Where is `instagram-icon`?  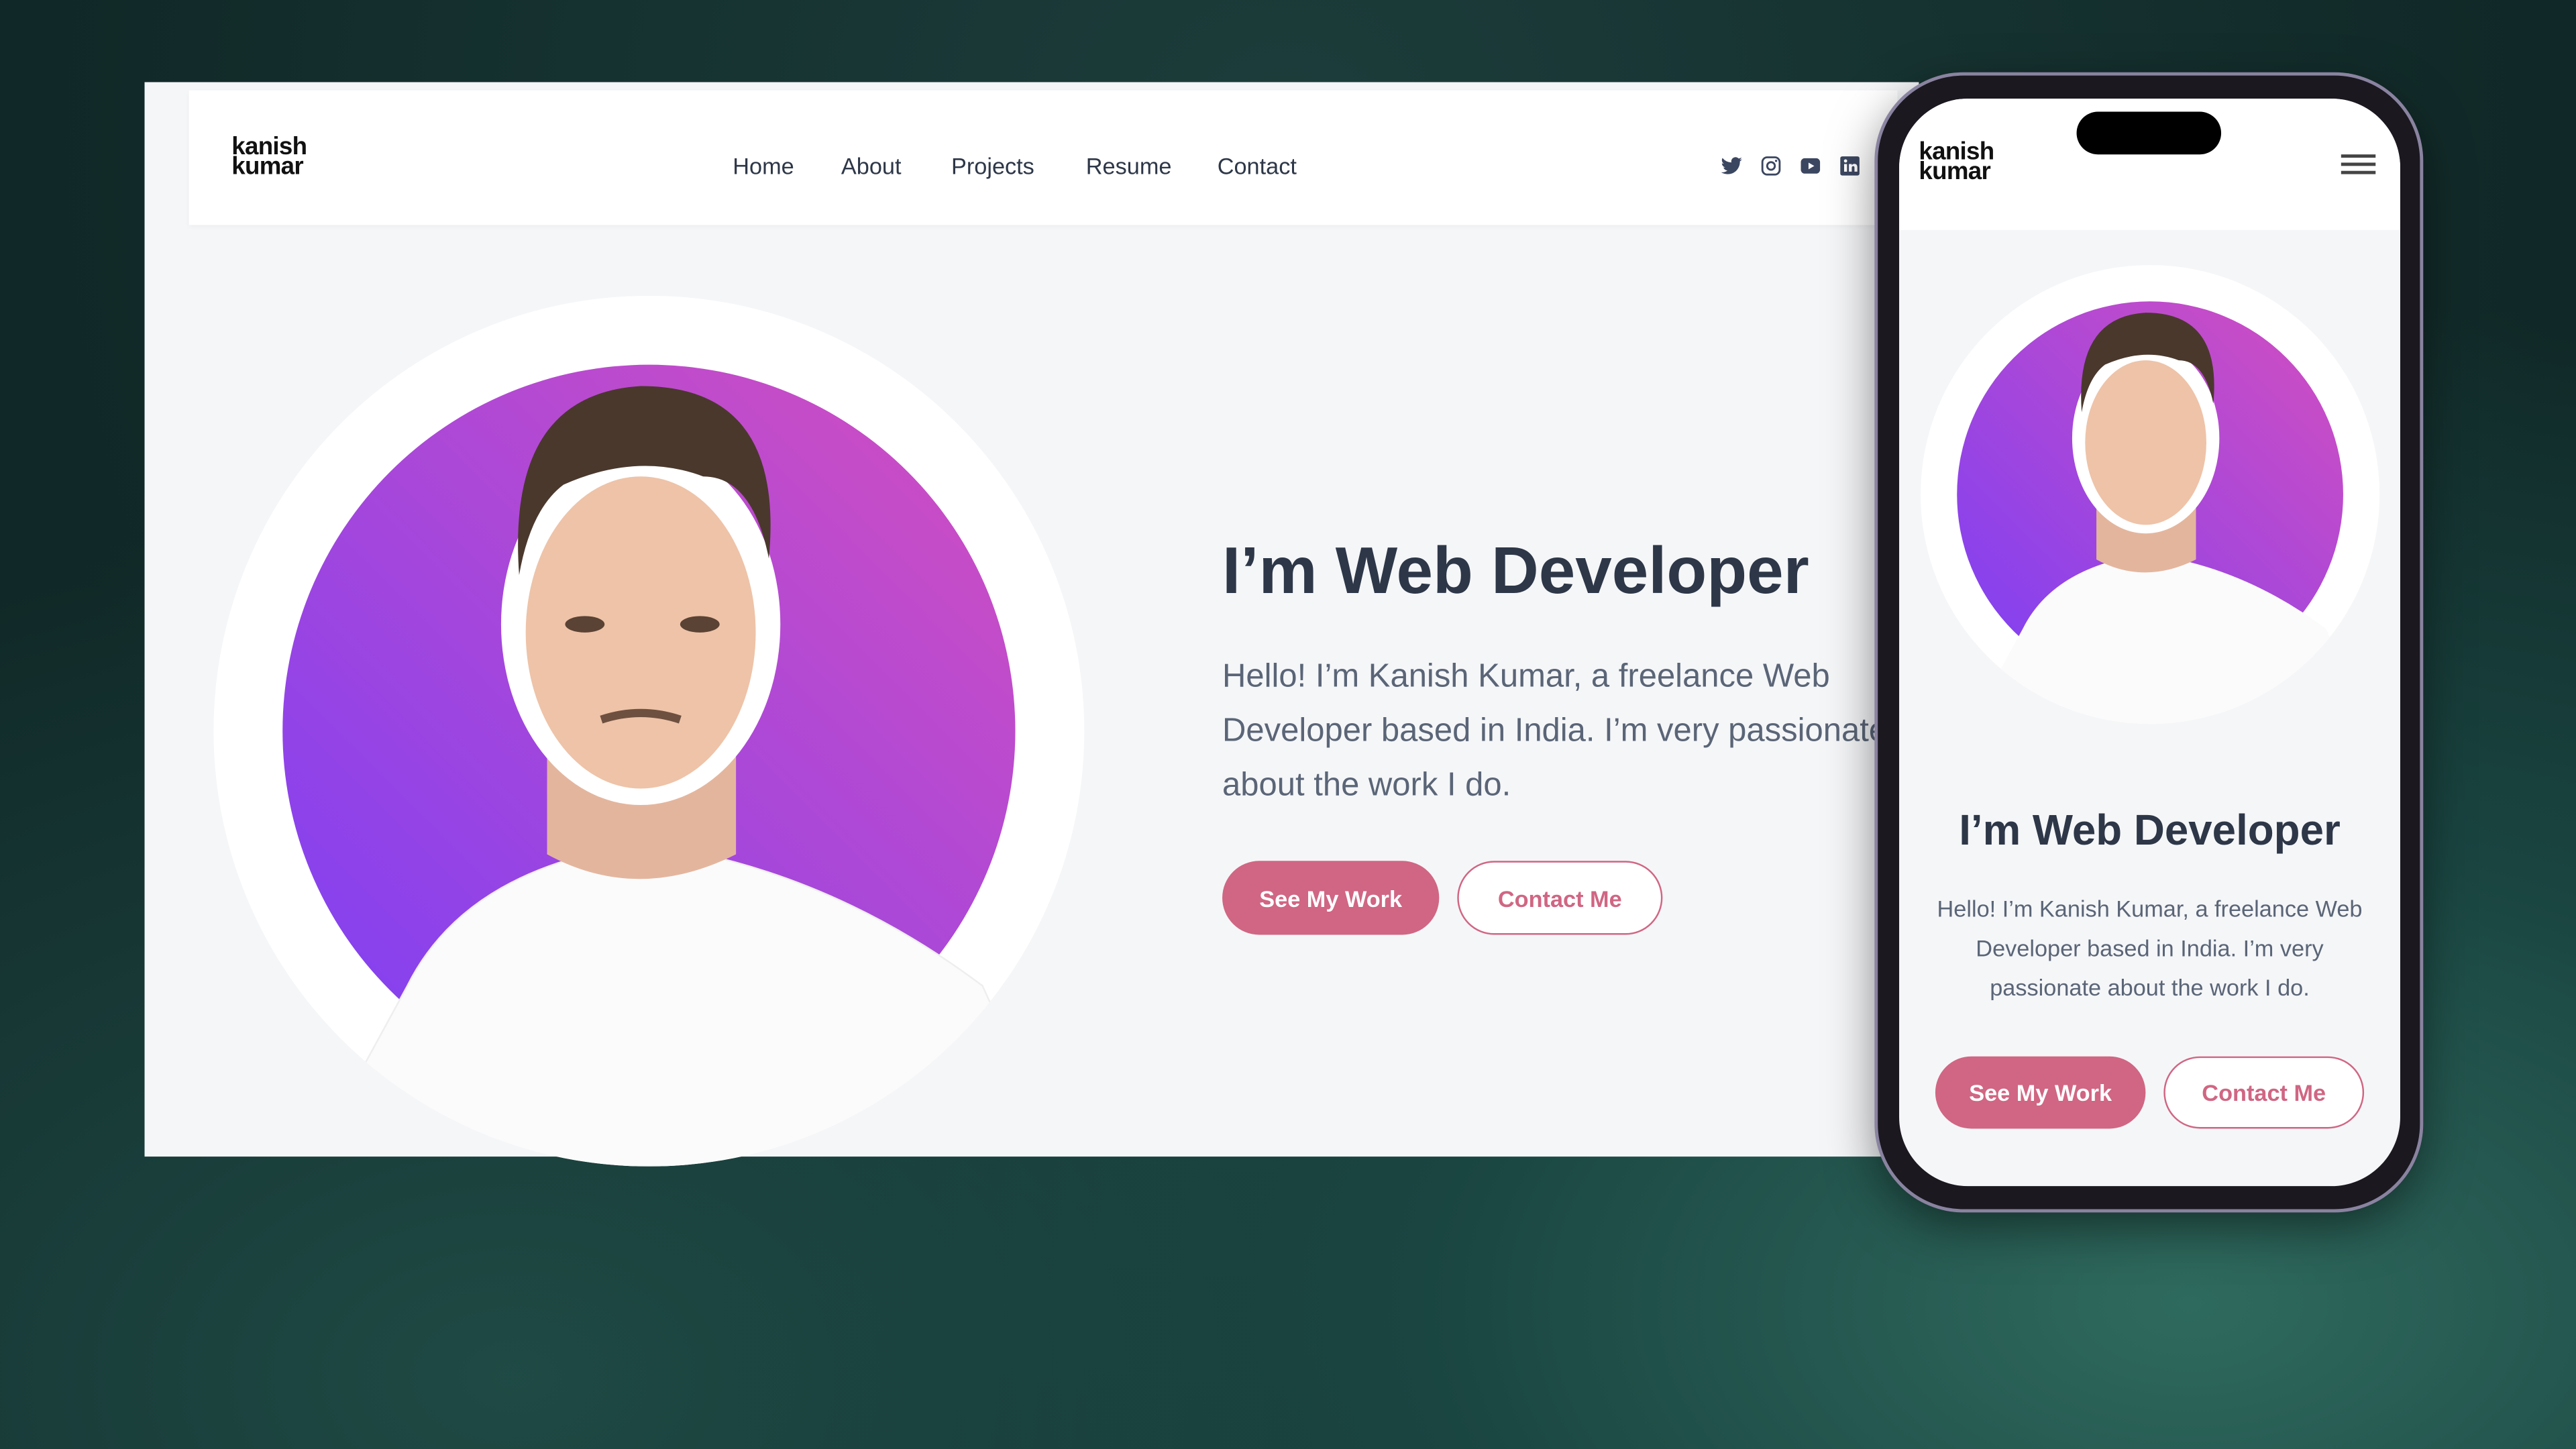 instagram-icon is located at coordinates (1771, 165).